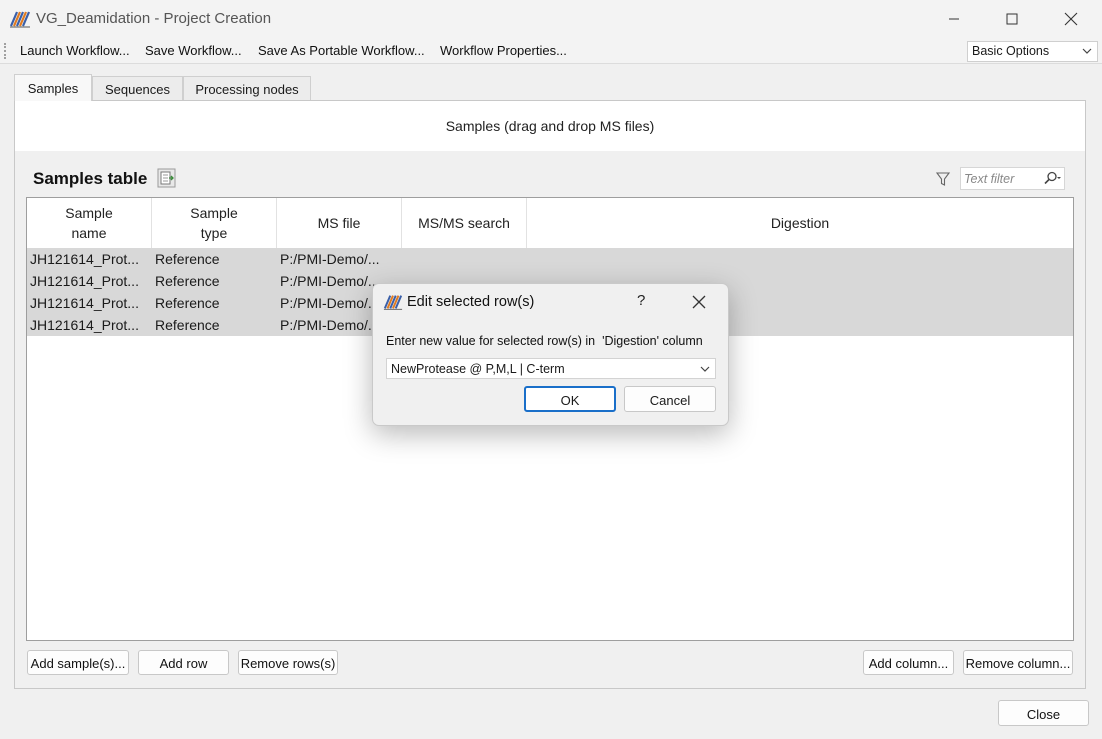  What do you see at coordinates (154, 18) in the screenshot?
I see `window-title: VG_Deamidation - Project Creation` at bounding box center [154, 18].